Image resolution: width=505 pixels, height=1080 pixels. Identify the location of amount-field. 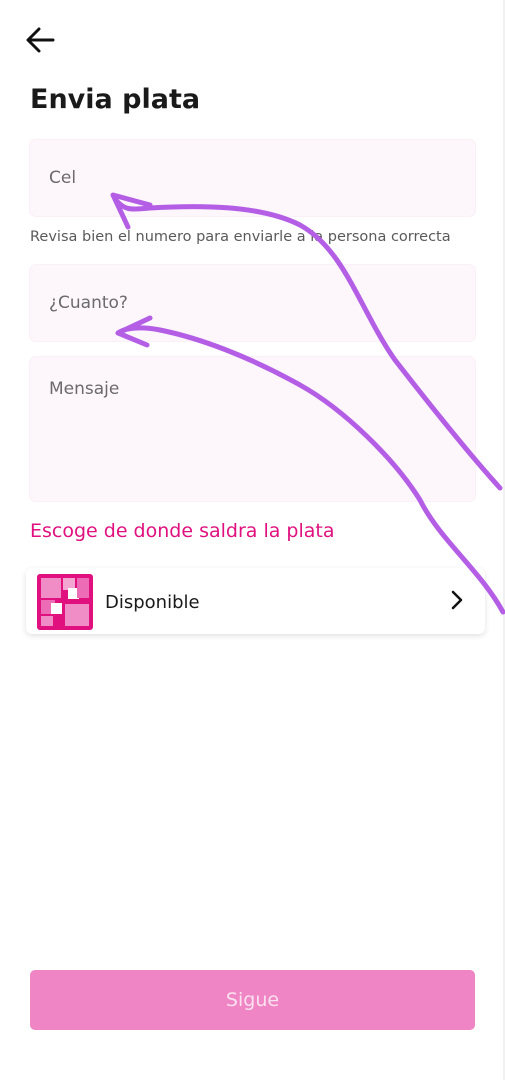
(252, 303).